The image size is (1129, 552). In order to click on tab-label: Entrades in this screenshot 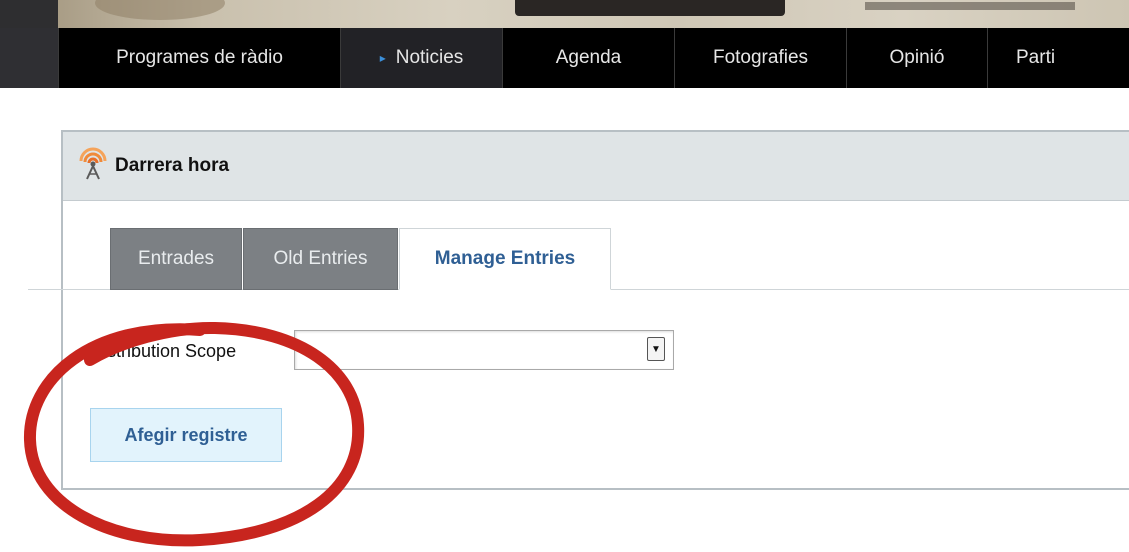, I will do `click(176, 258)`.